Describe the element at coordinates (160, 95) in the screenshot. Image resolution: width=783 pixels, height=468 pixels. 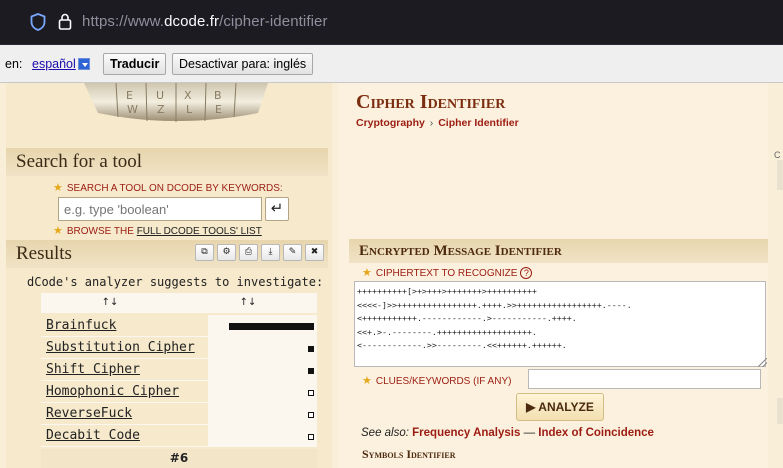
I see `svg-text: U` at that location.